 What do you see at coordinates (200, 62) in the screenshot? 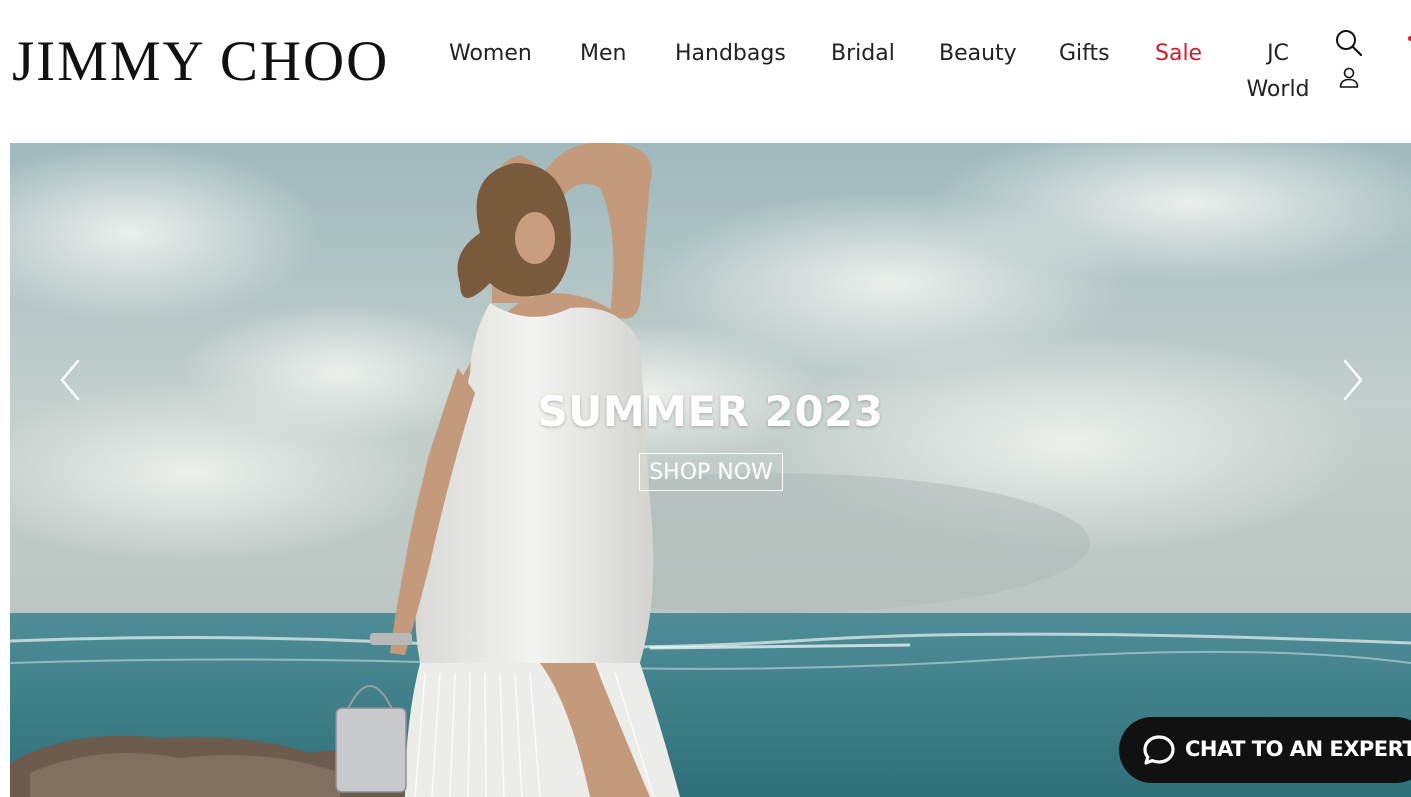
I see `brand-logo: JIMMY CHOO` at bounding box center [200, 62].